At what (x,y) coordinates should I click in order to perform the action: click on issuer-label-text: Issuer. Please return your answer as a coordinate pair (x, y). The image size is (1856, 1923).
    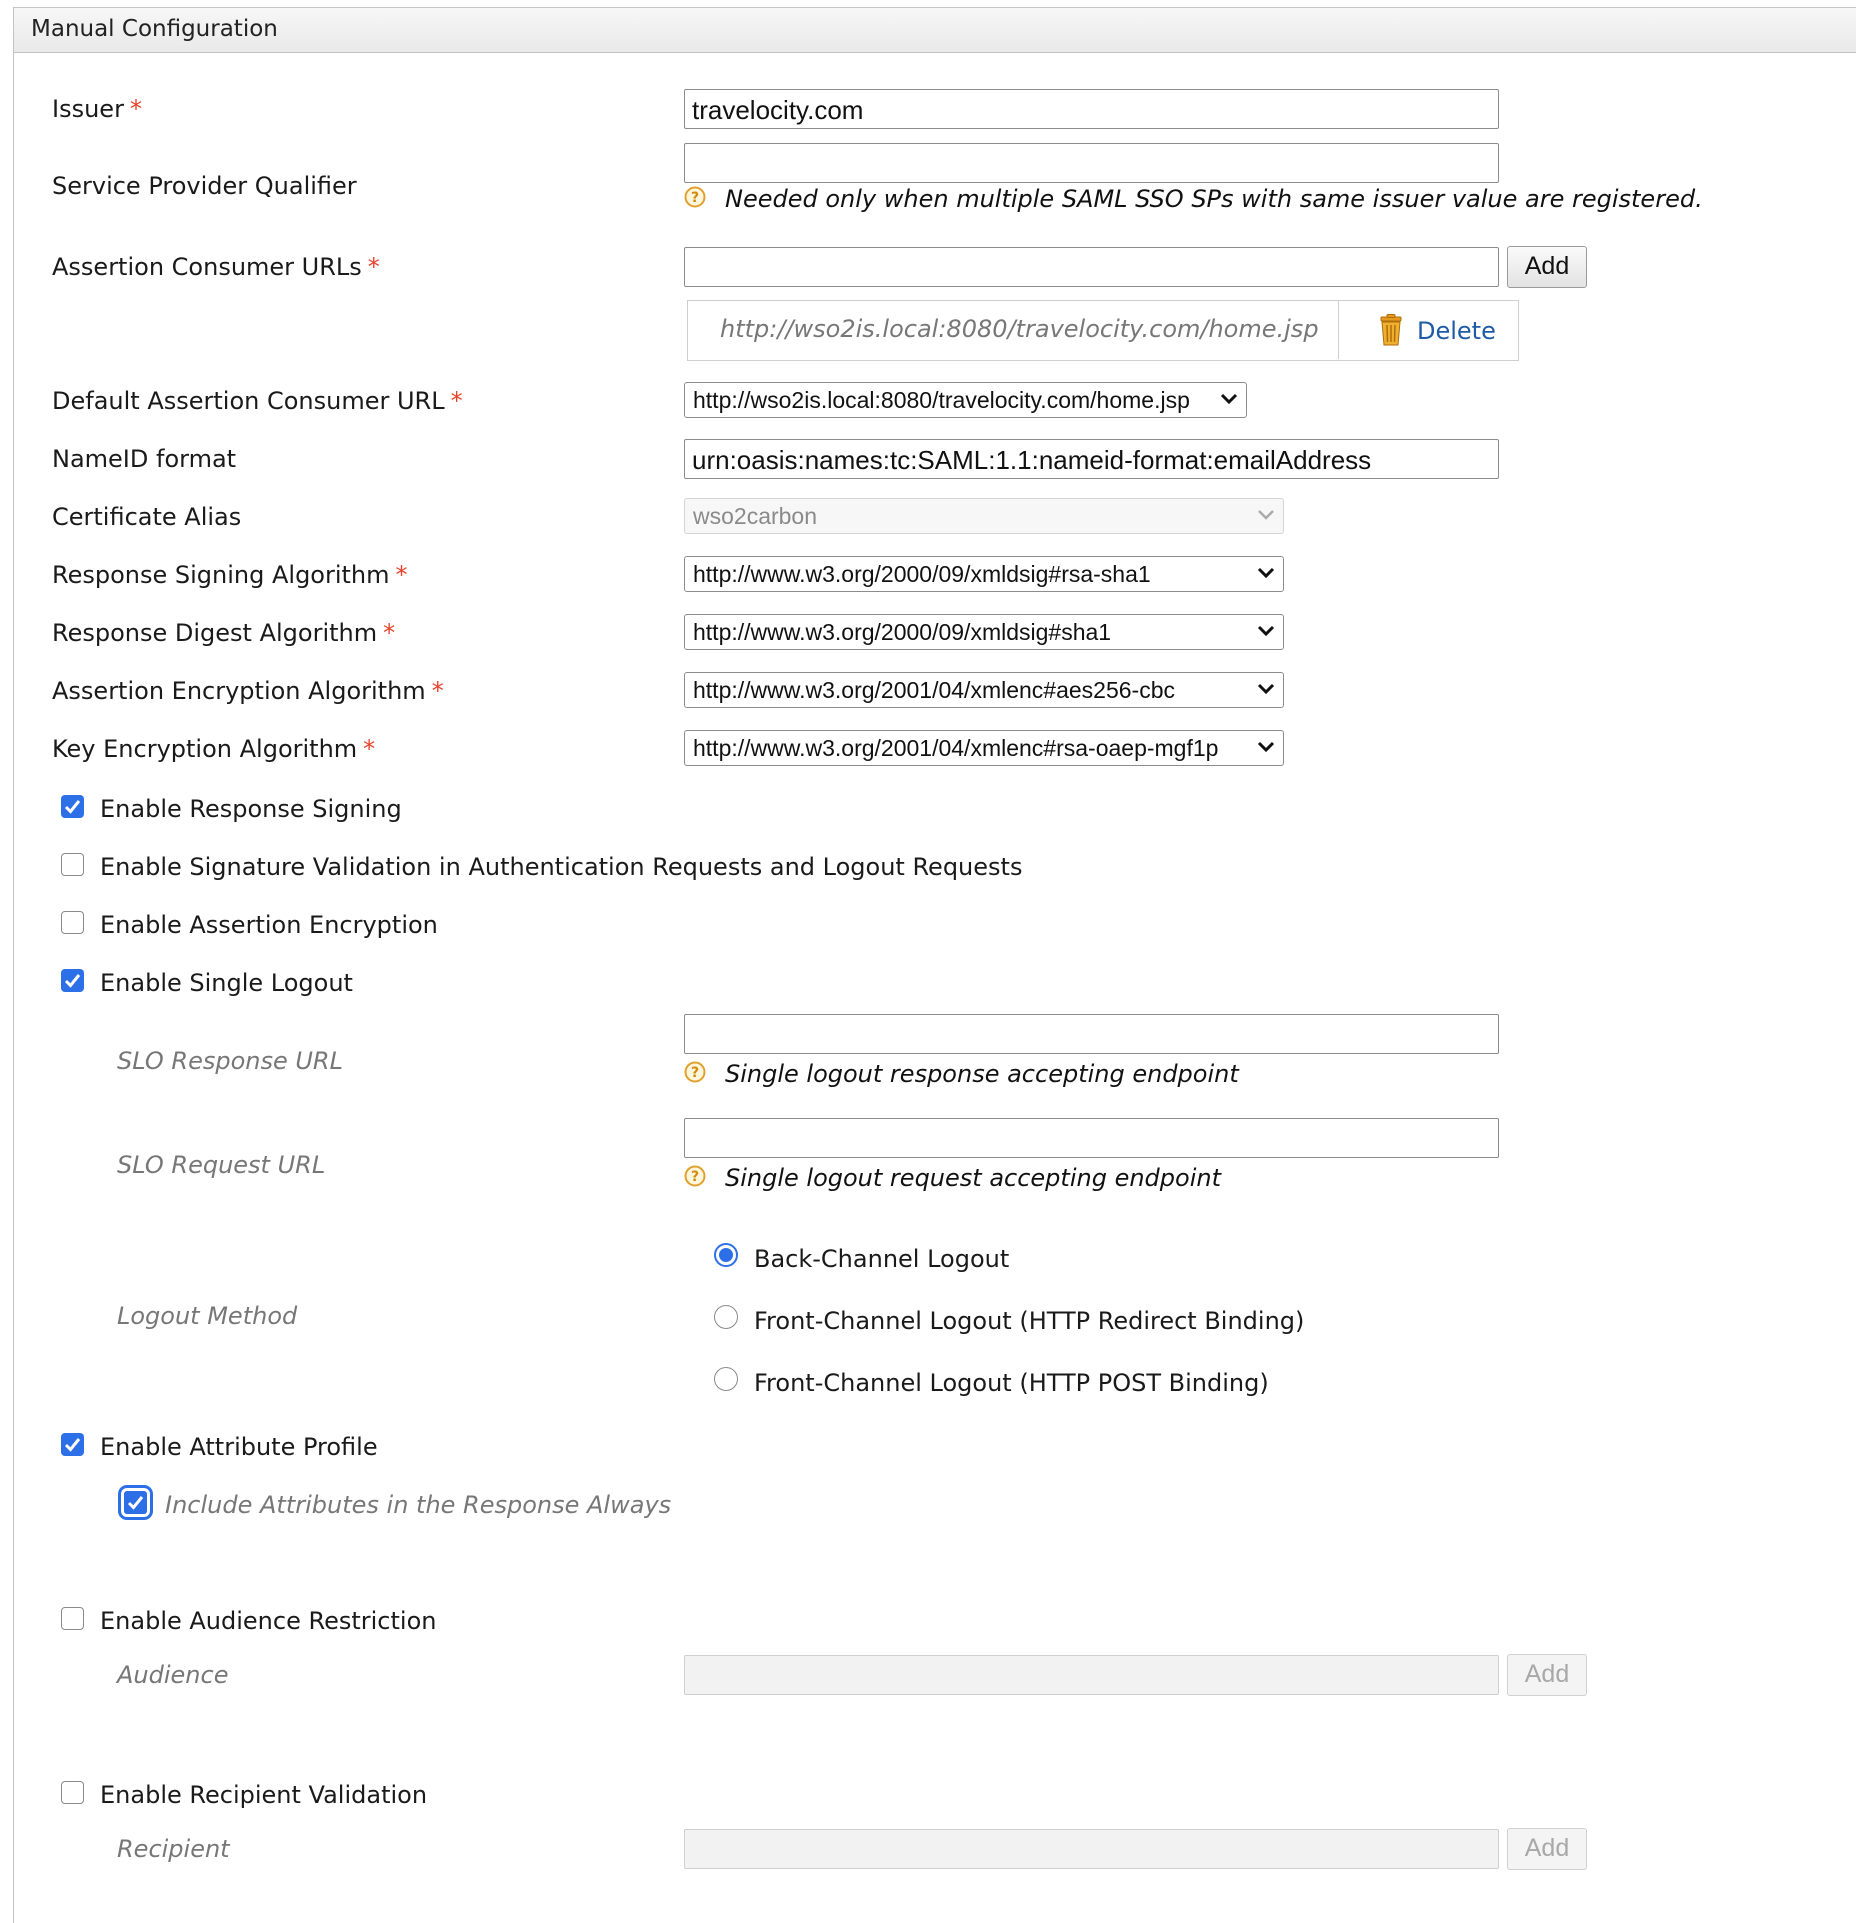
    Looking at the image, I should click on (88, 109).